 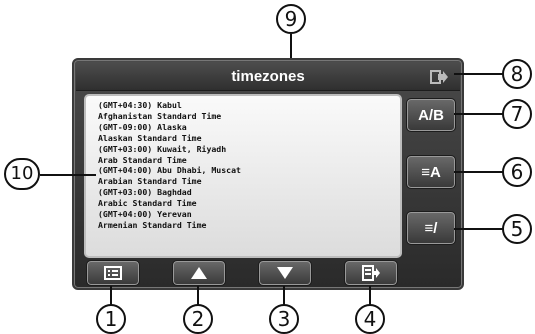 I want to click on list-item: Arabian Standard Time, so click(x=246, y=181).